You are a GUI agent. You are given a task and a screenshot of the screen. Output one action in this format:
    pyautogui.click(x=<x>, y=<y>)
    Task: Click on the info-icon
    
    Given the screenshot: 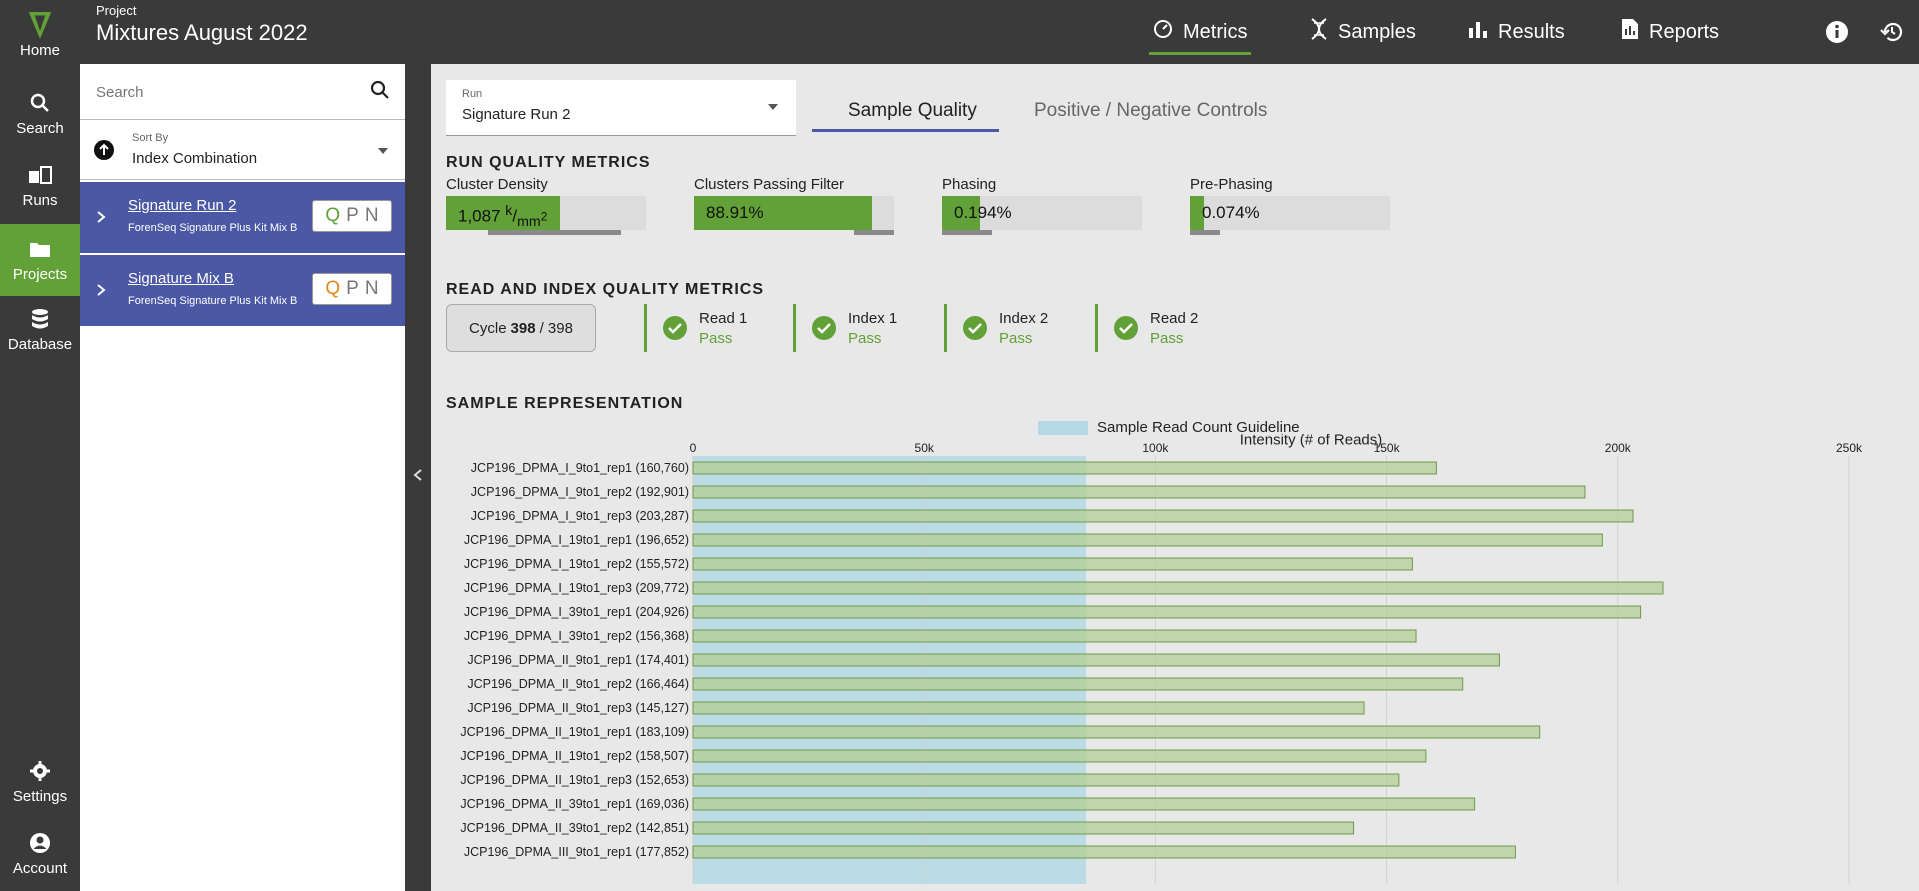 What is the action you would take?
    pyautogui.click(x=1837, y=32)
    